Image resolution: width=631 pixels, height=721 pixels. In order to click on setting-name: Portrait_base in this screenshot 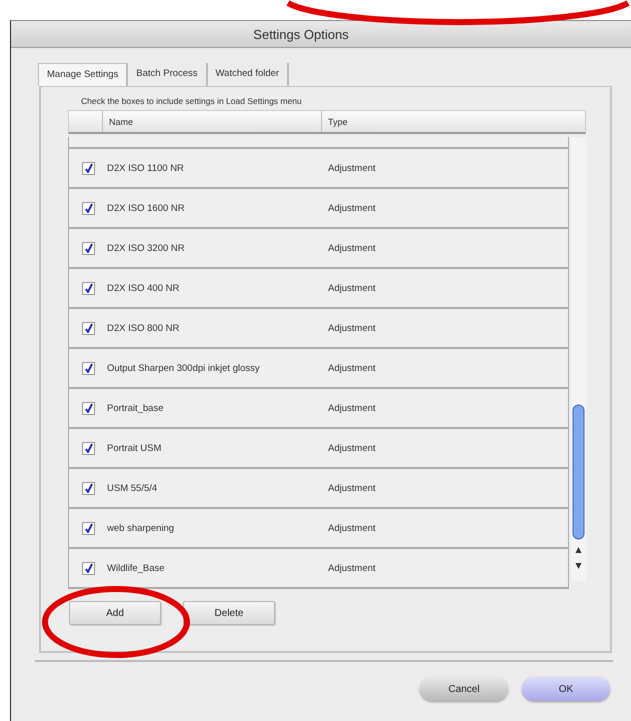, I will do `click(136, 408)`.